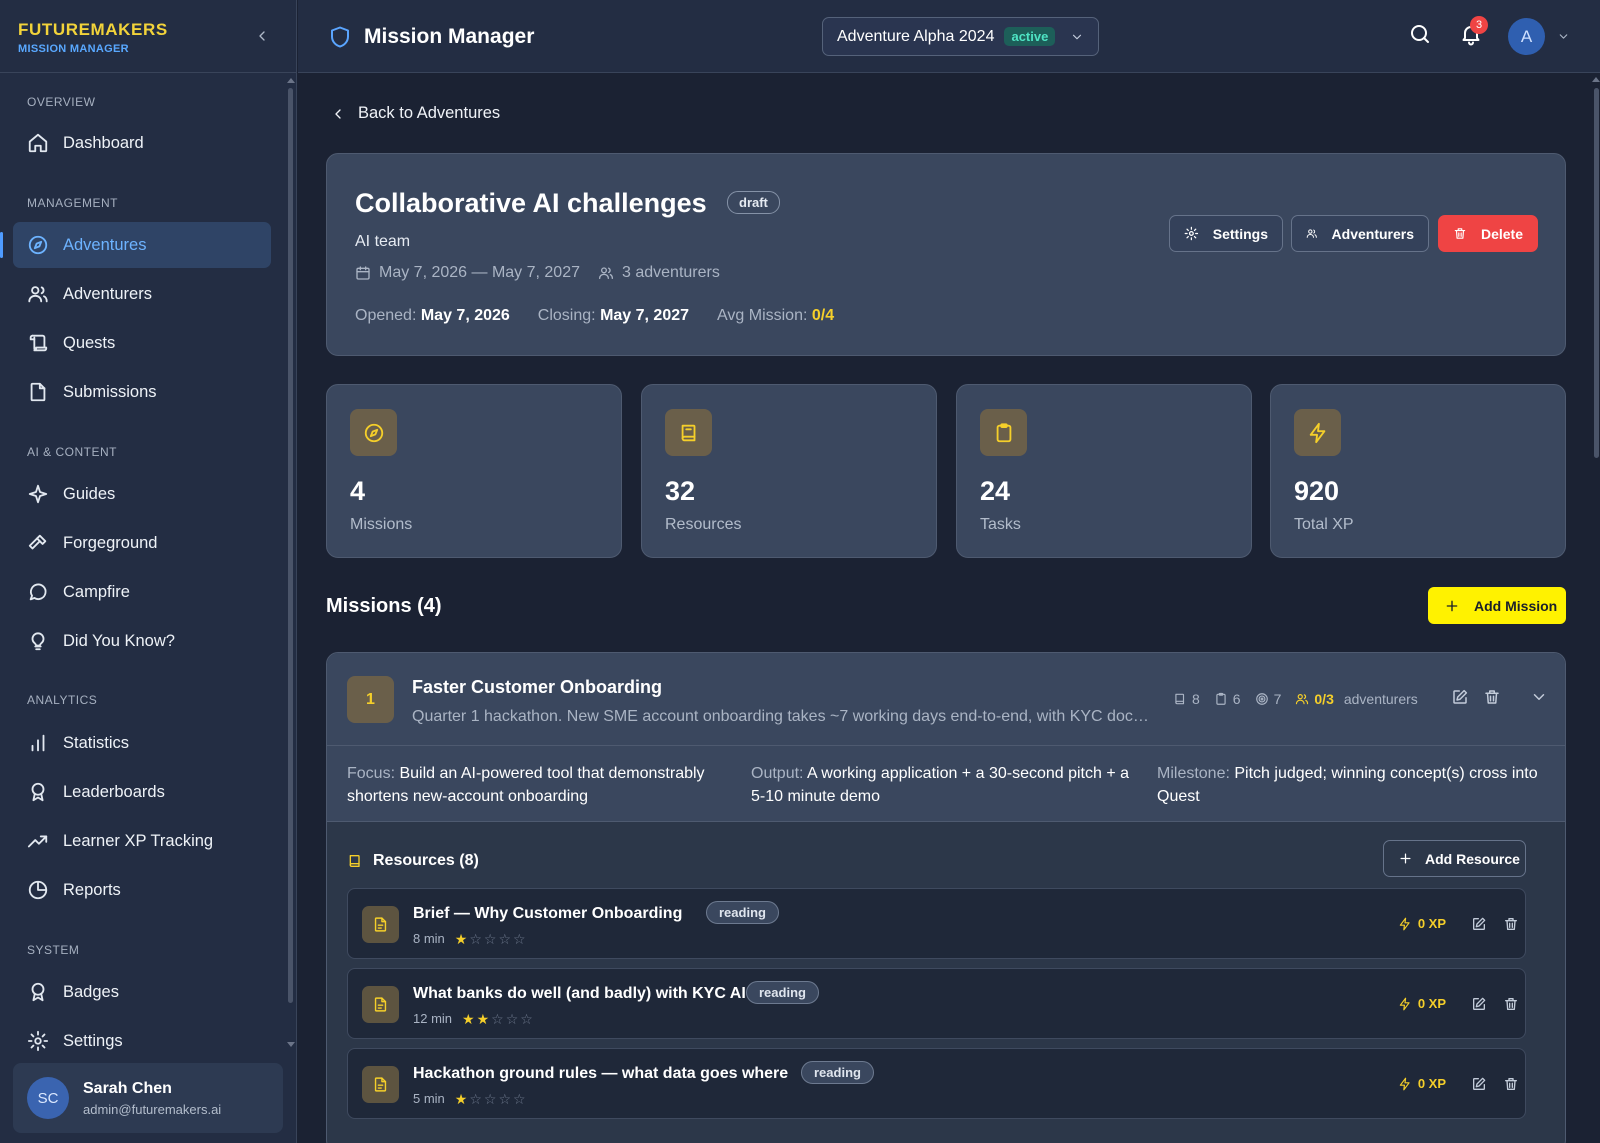 This screenshot has height=1143, width=1600. I want to click on page-title: Collaborative AI challenges, so click(531, 203).